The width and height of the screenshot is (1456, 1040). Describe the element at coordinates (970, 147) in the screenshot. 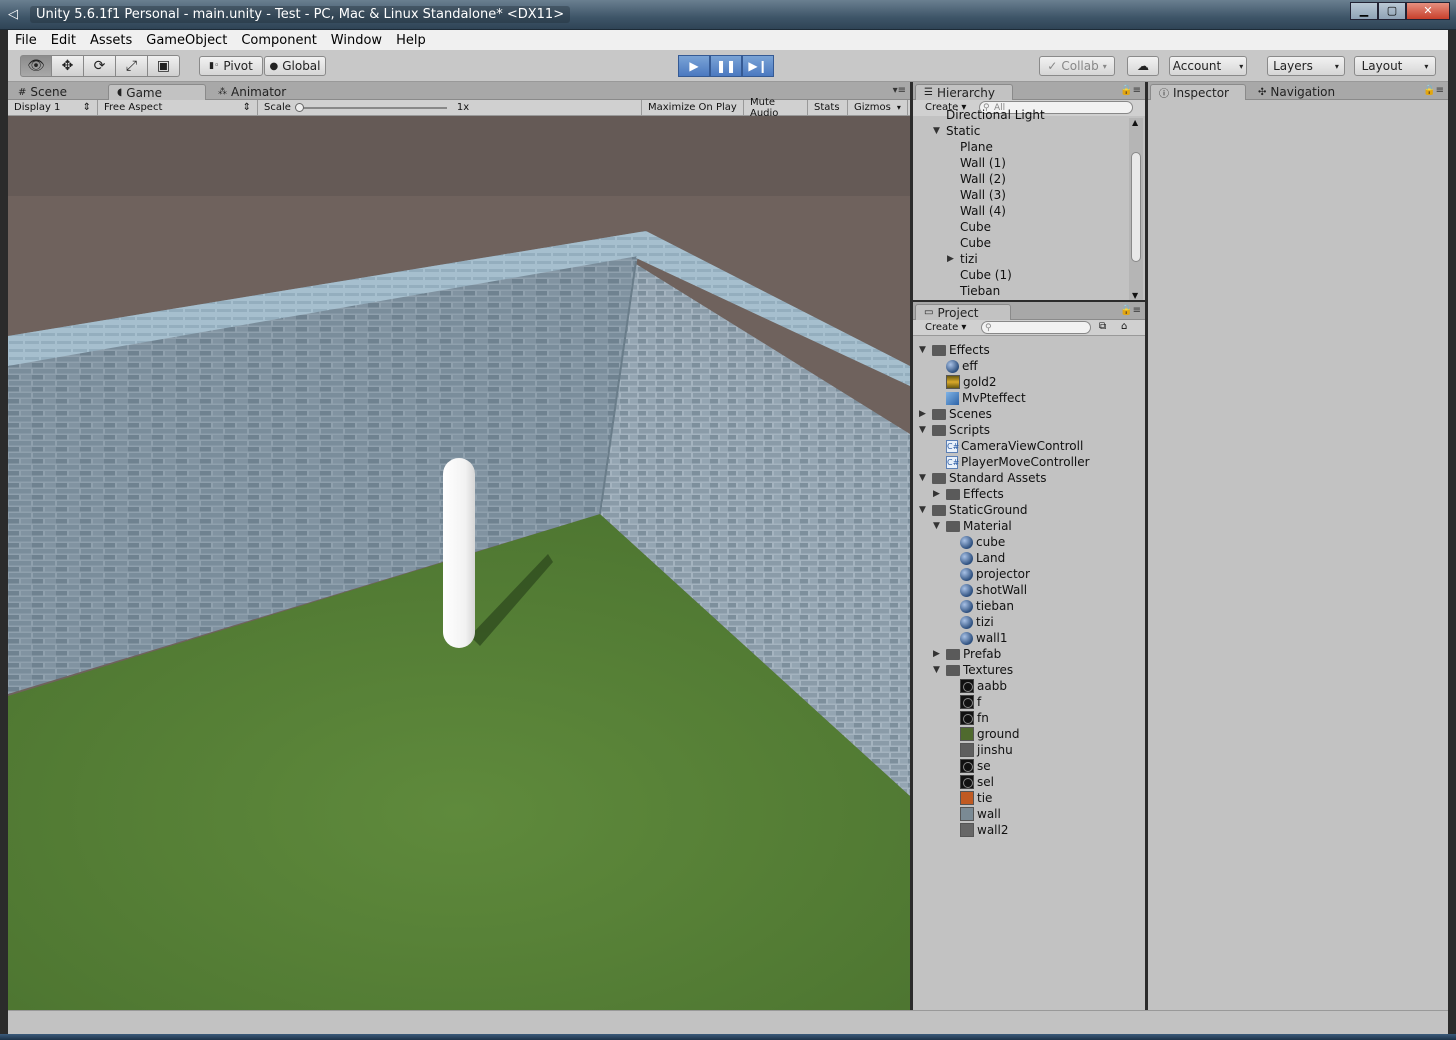

I see `hierarchy-item: Plane` at that location.